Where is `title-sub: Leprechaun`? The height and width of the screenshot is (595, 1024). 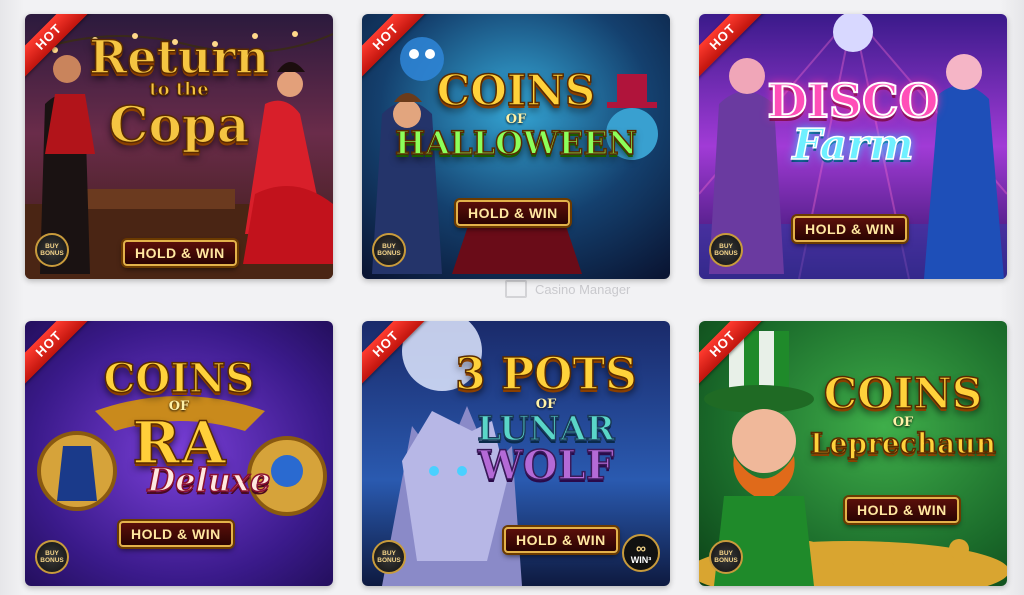
title-sub: Leprechaun is located at coordinates (902, 443).